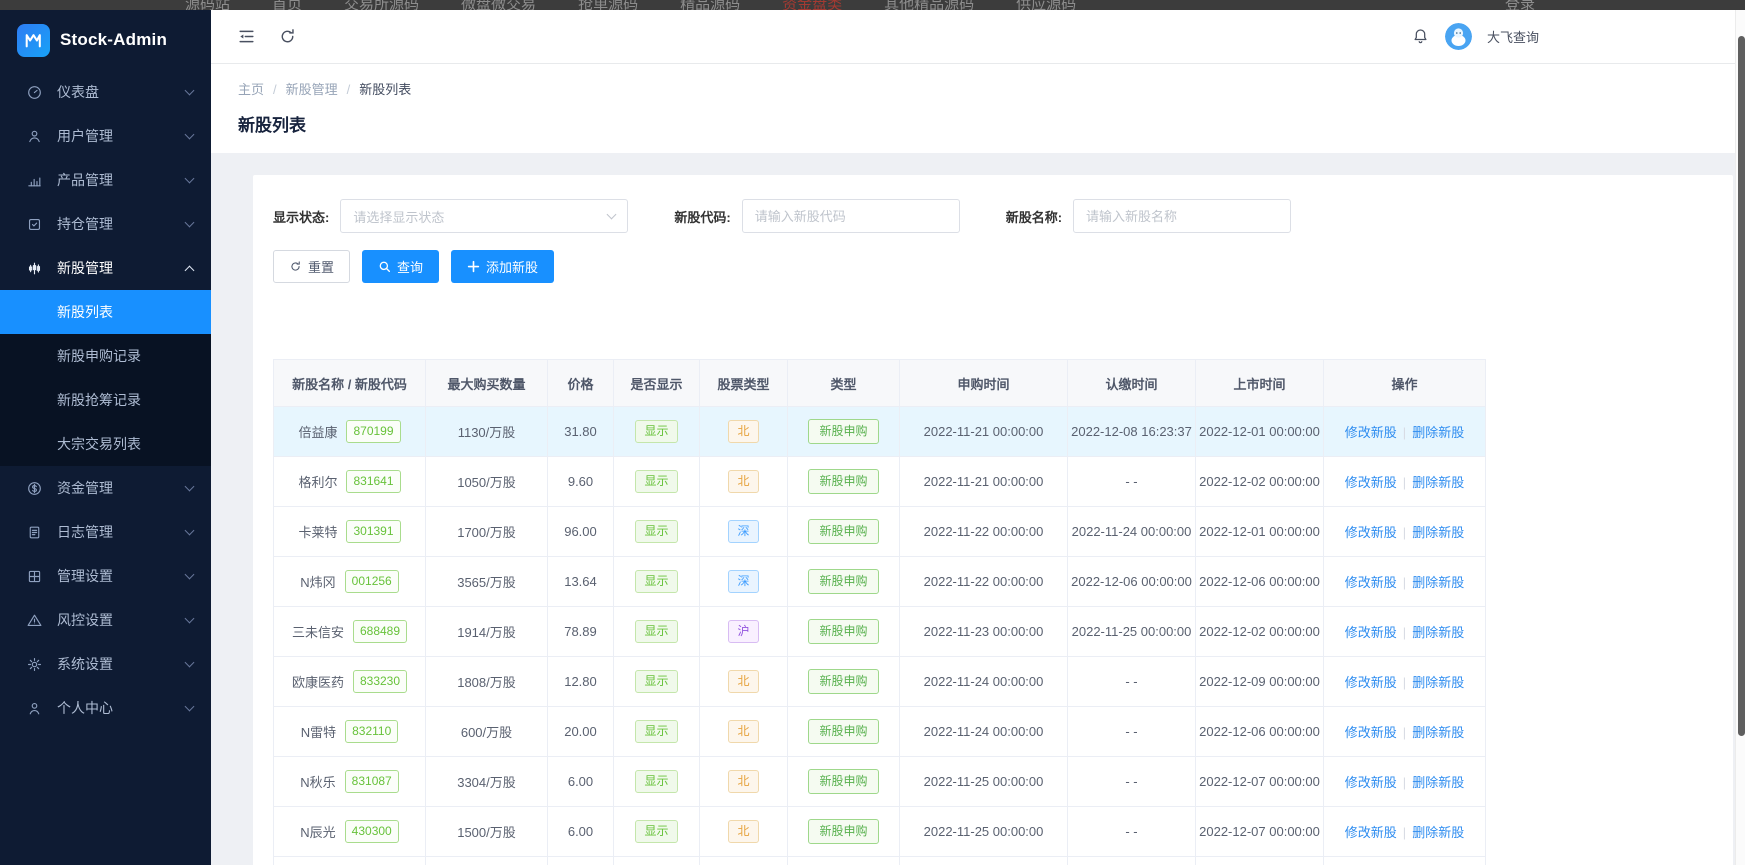 Image resolution: width=1745 pixels, height=865 pixels. Describe the element at coordinates (1259, 531) in the screenshot. I see `list-time-cell: 2022-12-01 00:00:00` at that location.